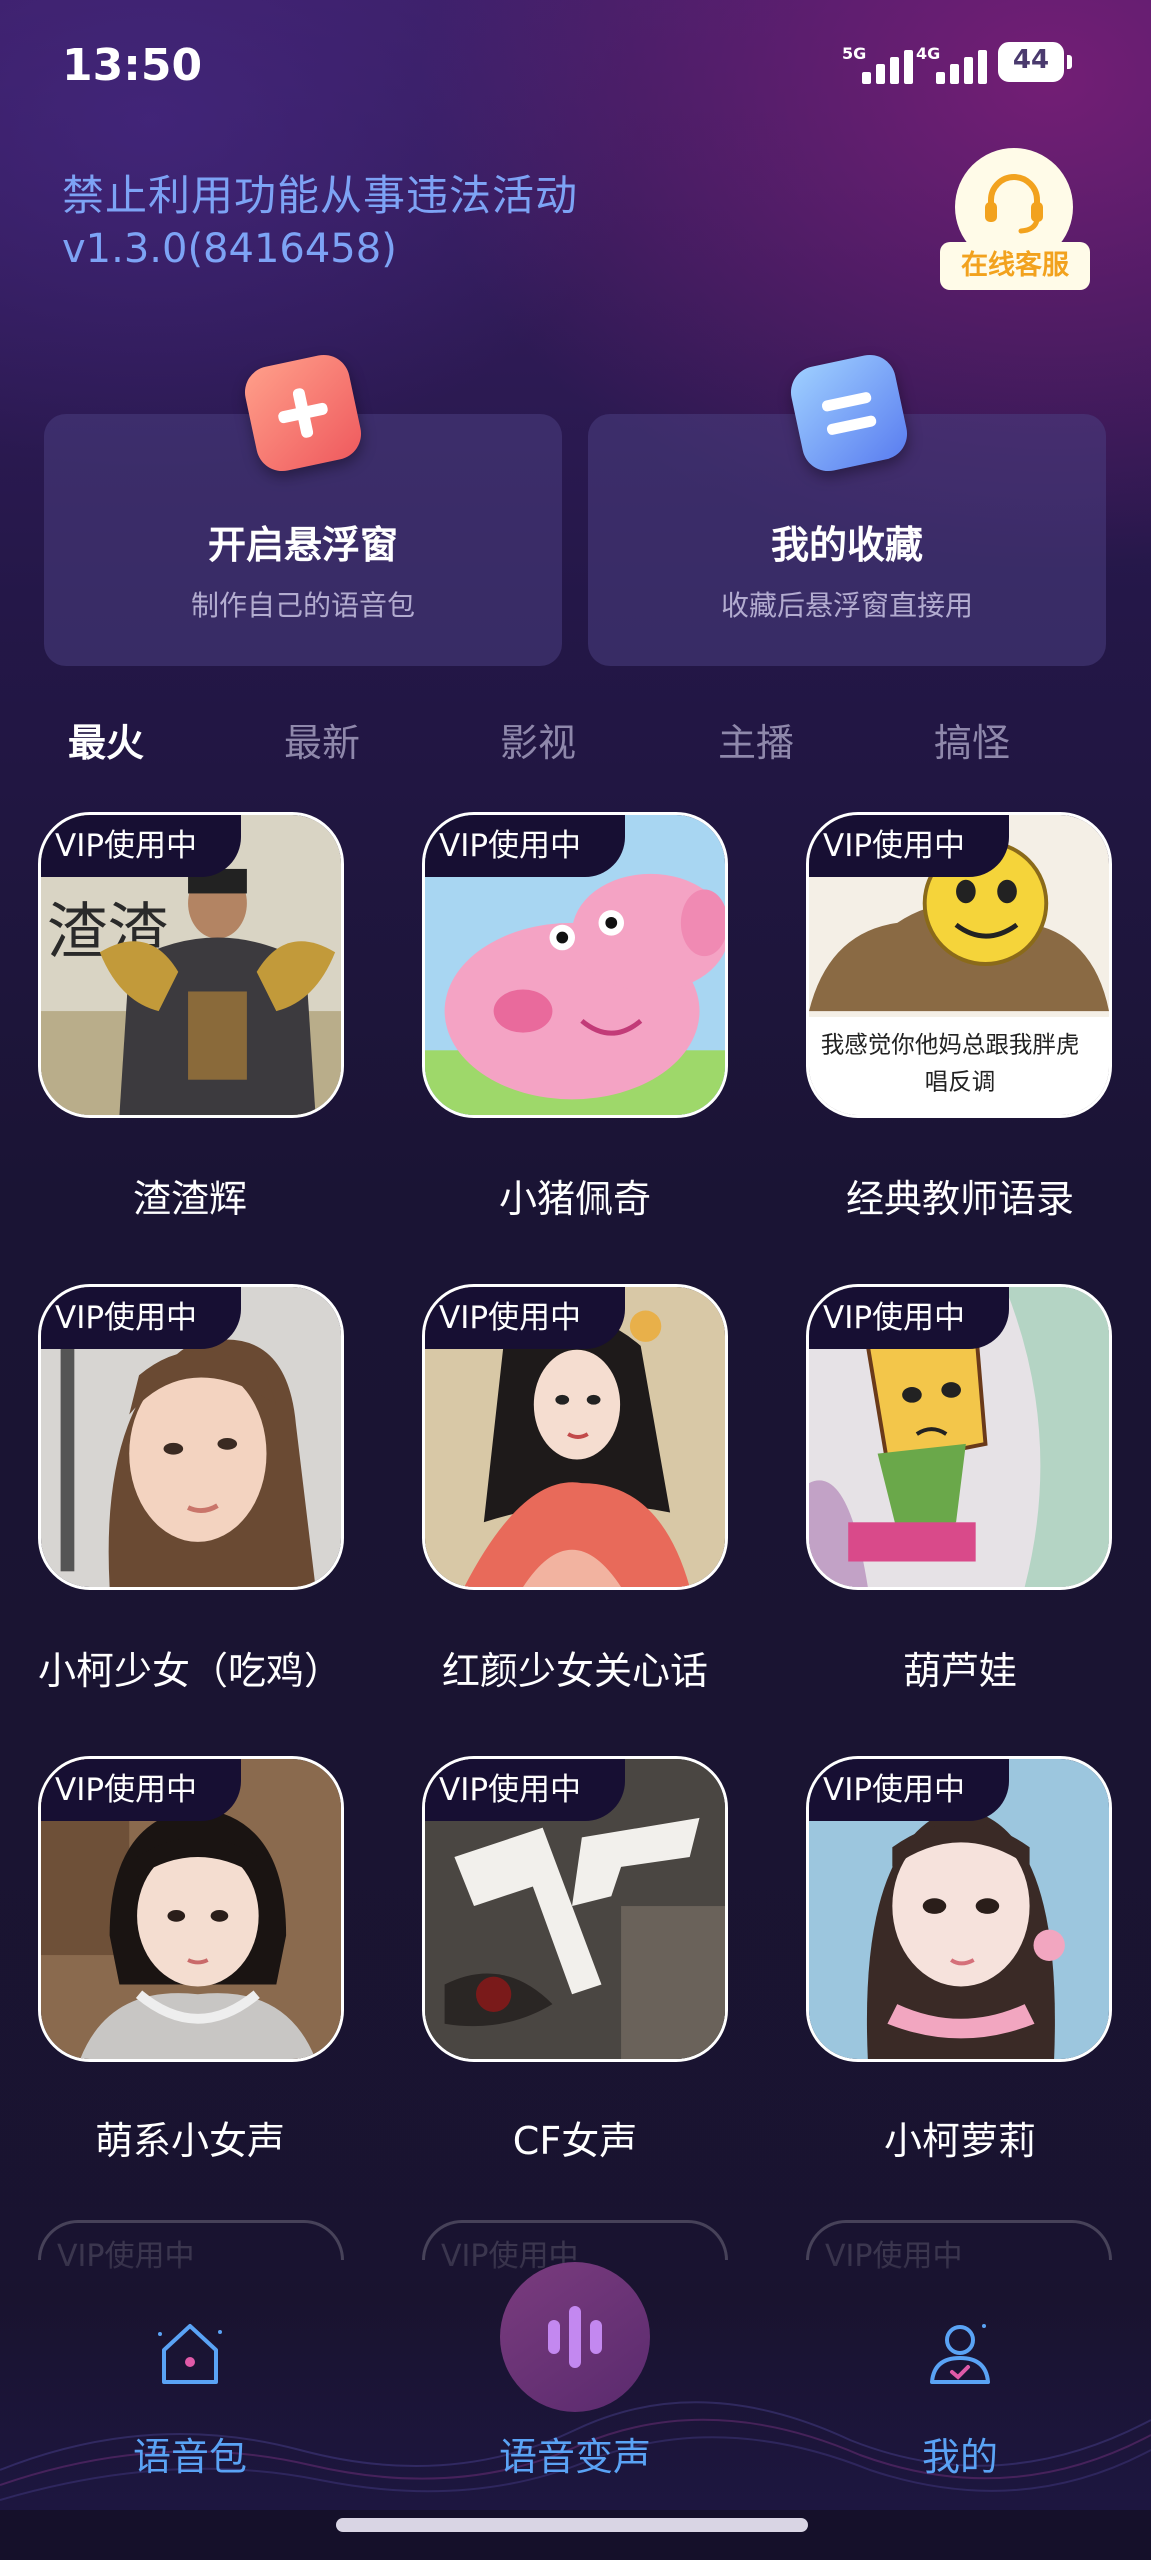 The image size is (1151, 2560). Describe the element at coordinates (190, 2400) in the screenshot. I see `nav-voice-pack: 语音包` at that location.